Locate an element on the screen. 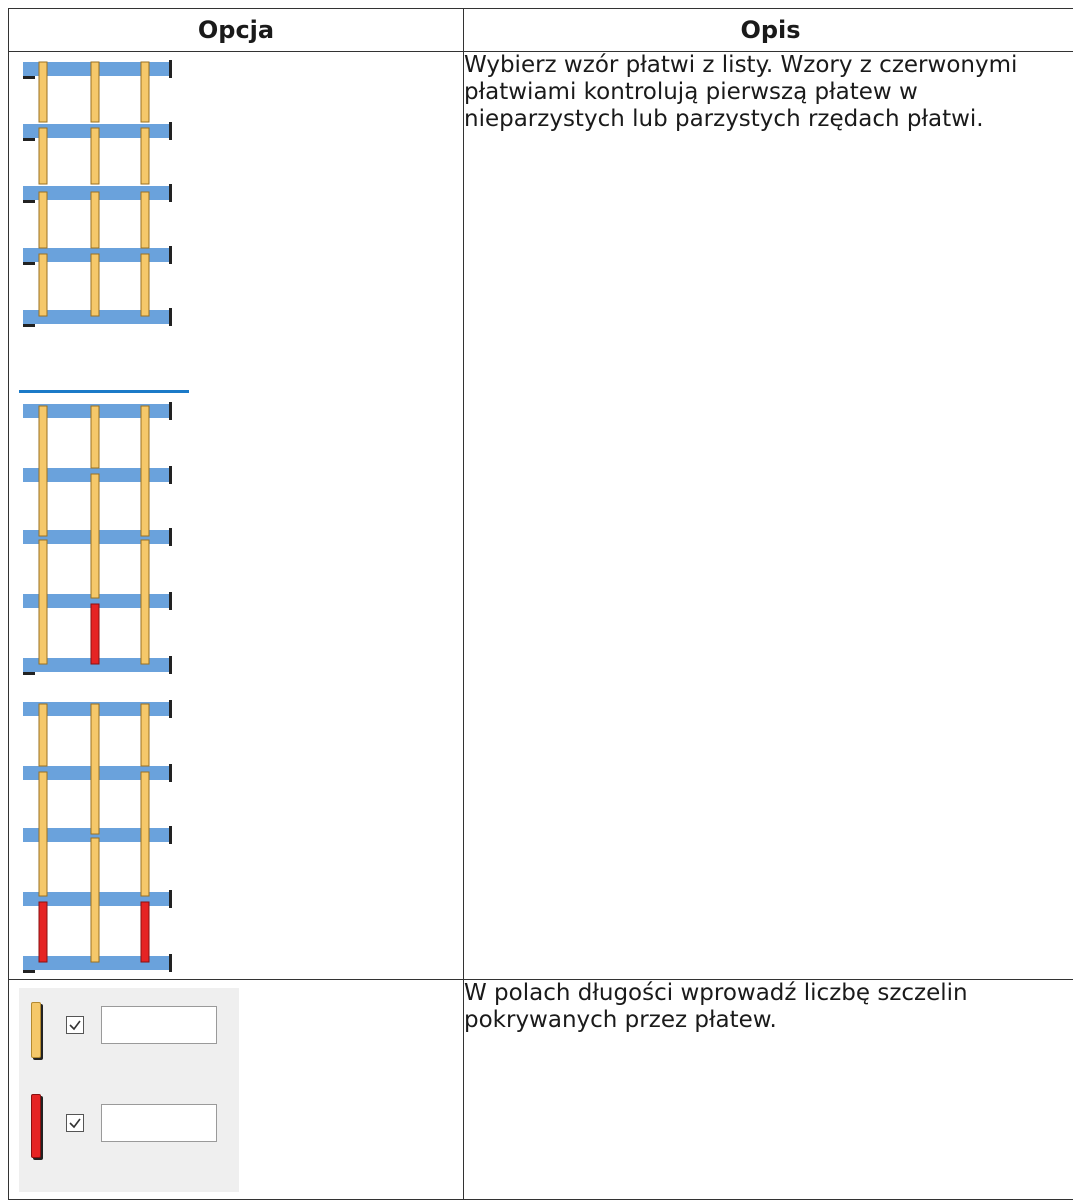  red-length-checkbox is located at coordinates (75, 1123).